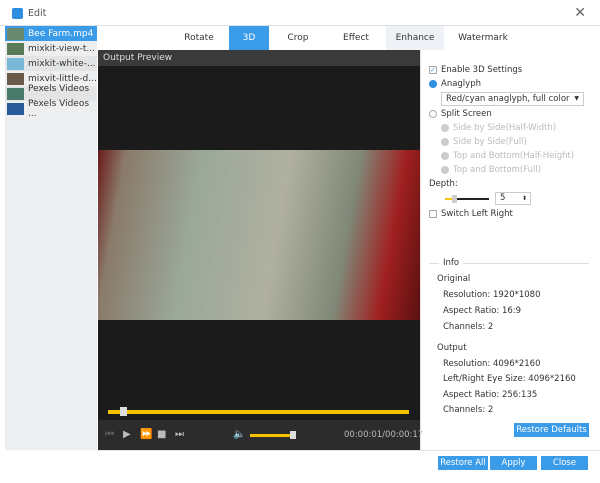 The width and height of the screenshot is (600, 483). Describe the element at coordinates (454, 279) in the screenshot. I see `original-heading: Original` at that location.